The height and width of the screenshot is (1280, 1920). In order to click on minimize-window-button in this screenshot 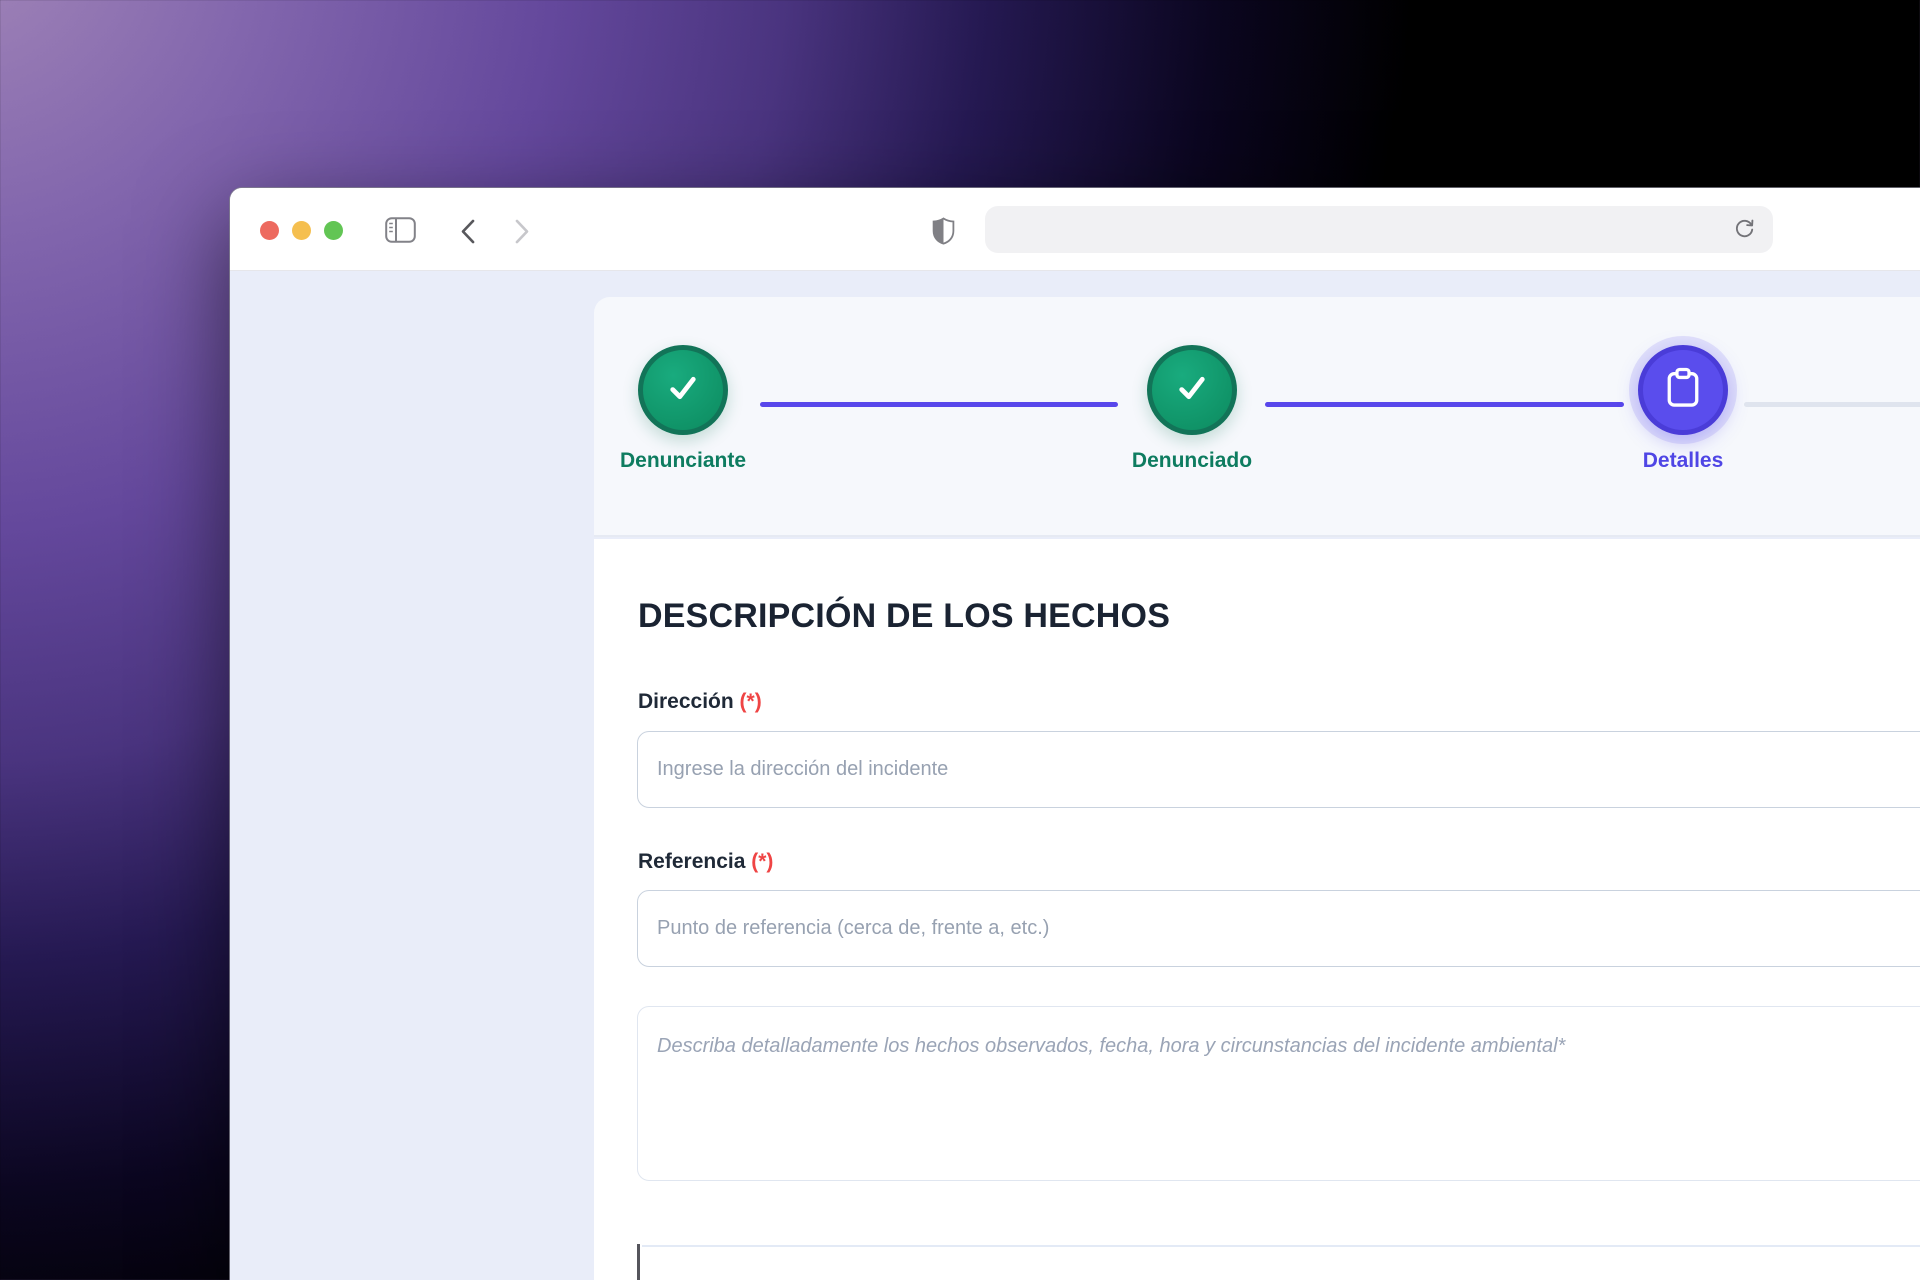, I will do `click(301, 230)`.